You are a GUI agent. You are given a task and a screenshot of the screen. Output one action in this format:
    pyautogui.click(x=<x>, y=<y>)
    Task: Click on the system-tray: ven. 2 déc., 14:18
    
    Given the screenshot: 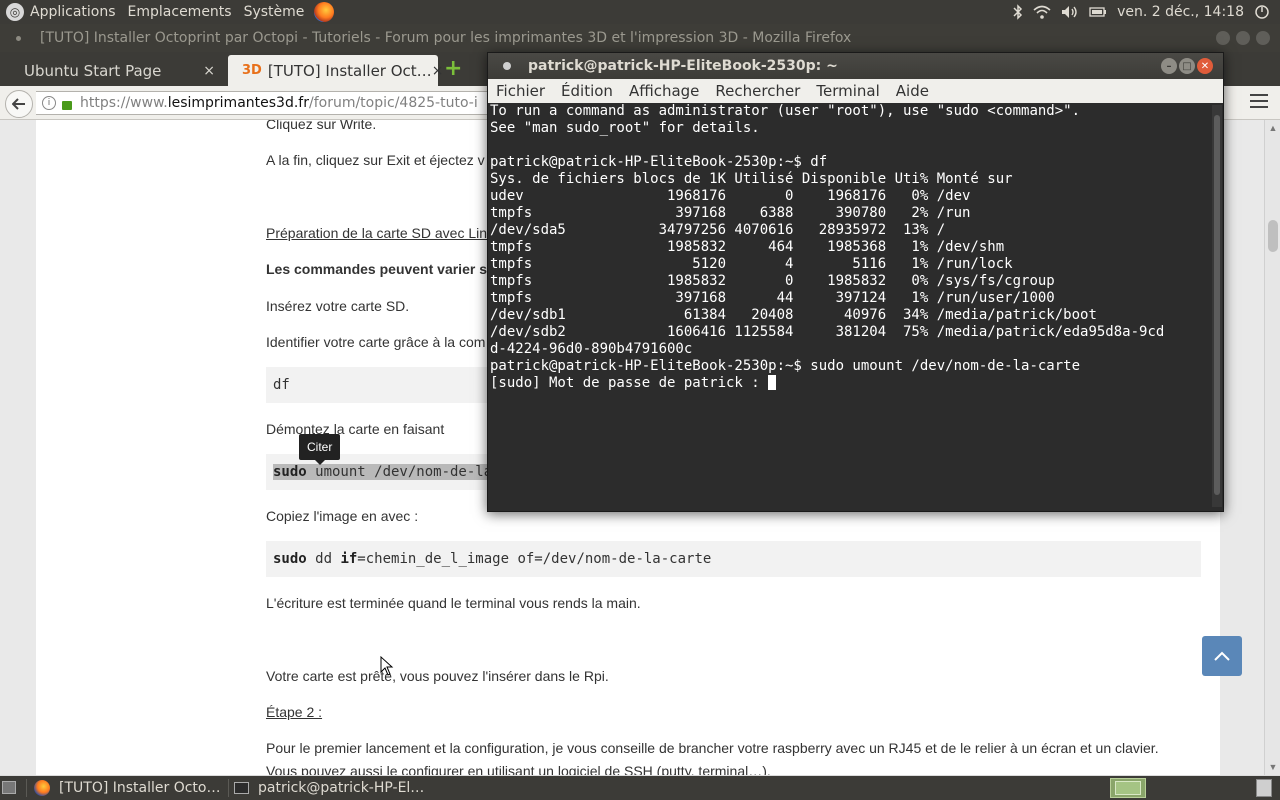 What is the action you would take?
    pyautogui.click(x=1146, y=12)
    